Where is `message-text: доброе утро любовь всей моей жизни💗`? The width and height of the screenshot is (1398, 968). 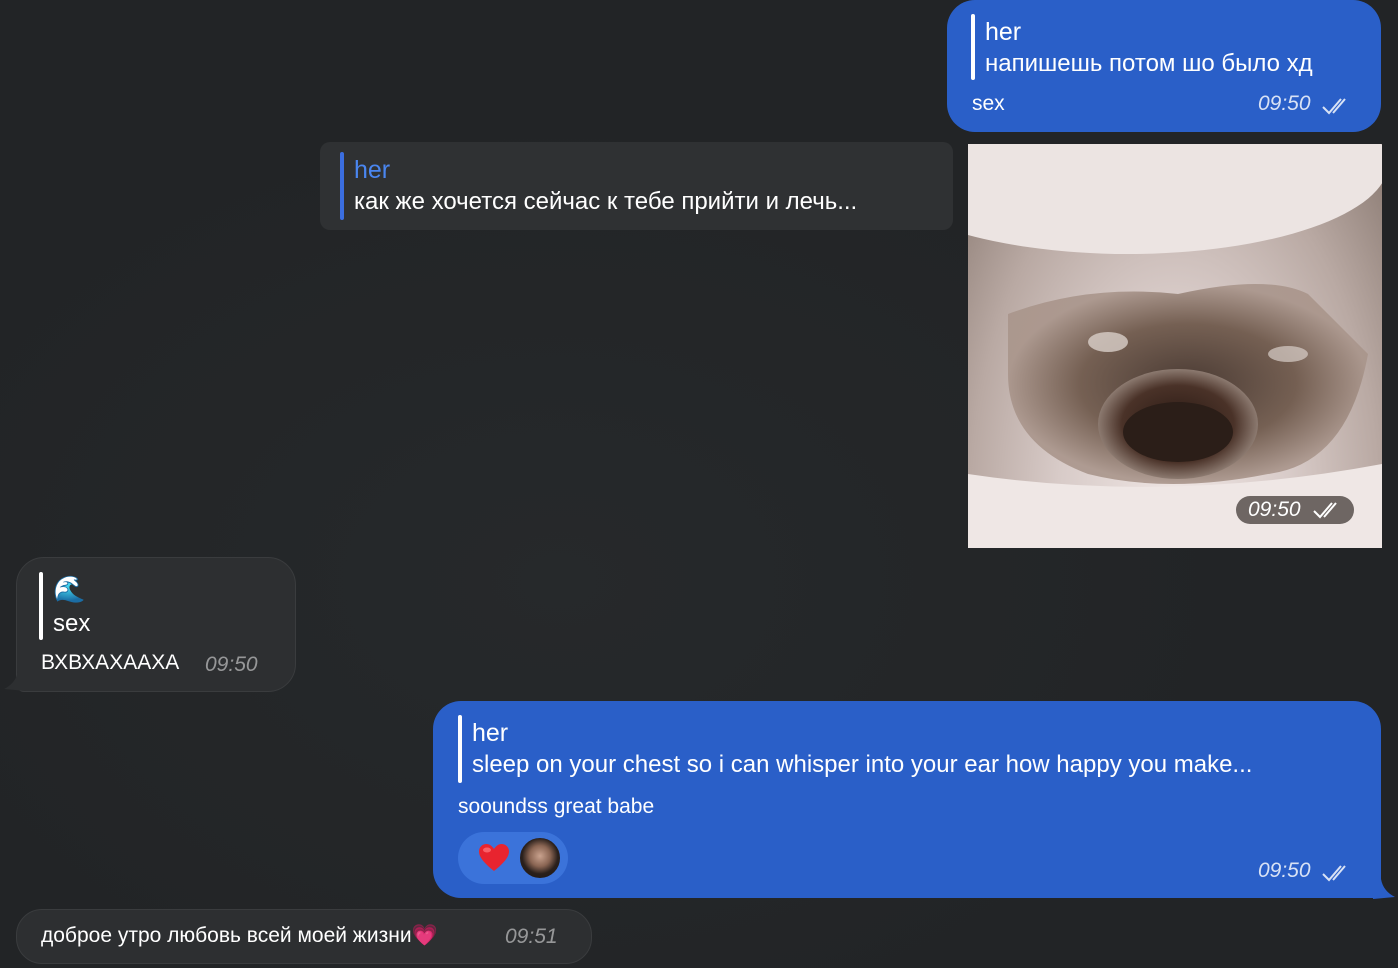
message-text: доброе утро любовь всей моей жизни💗 is located at coordinates (239, 936).